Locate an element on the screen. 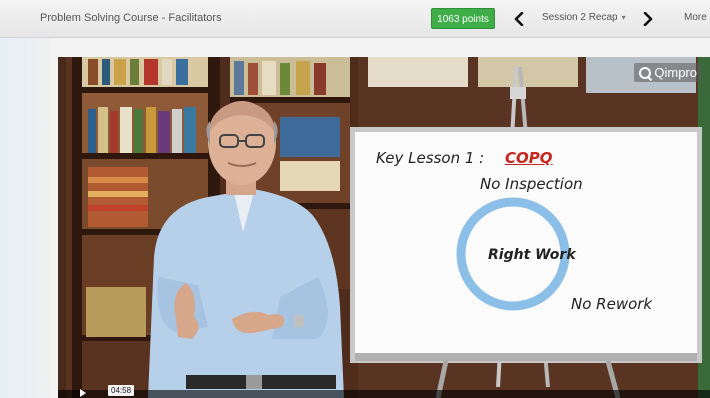 The width and height of the screenshot is (710, 398). qimpro-logo: Qimpro is located at coordinates (668, 72).